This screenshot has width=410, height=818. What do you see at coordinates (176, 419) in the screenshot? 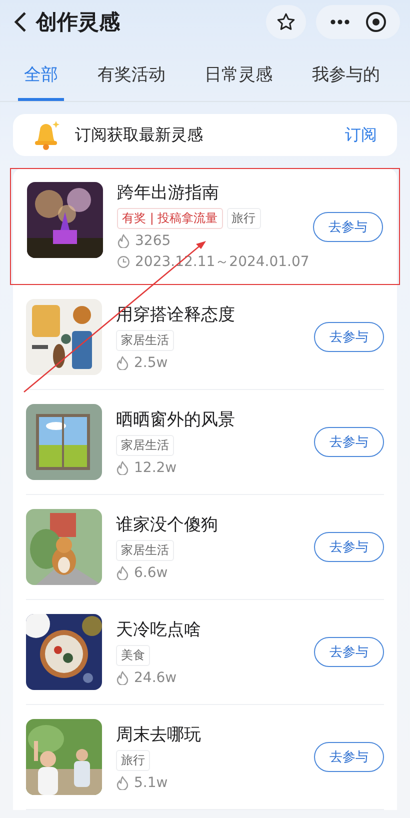
I see `topic-title: 晒晒窗外的风景` at bounding box center [176, 419].